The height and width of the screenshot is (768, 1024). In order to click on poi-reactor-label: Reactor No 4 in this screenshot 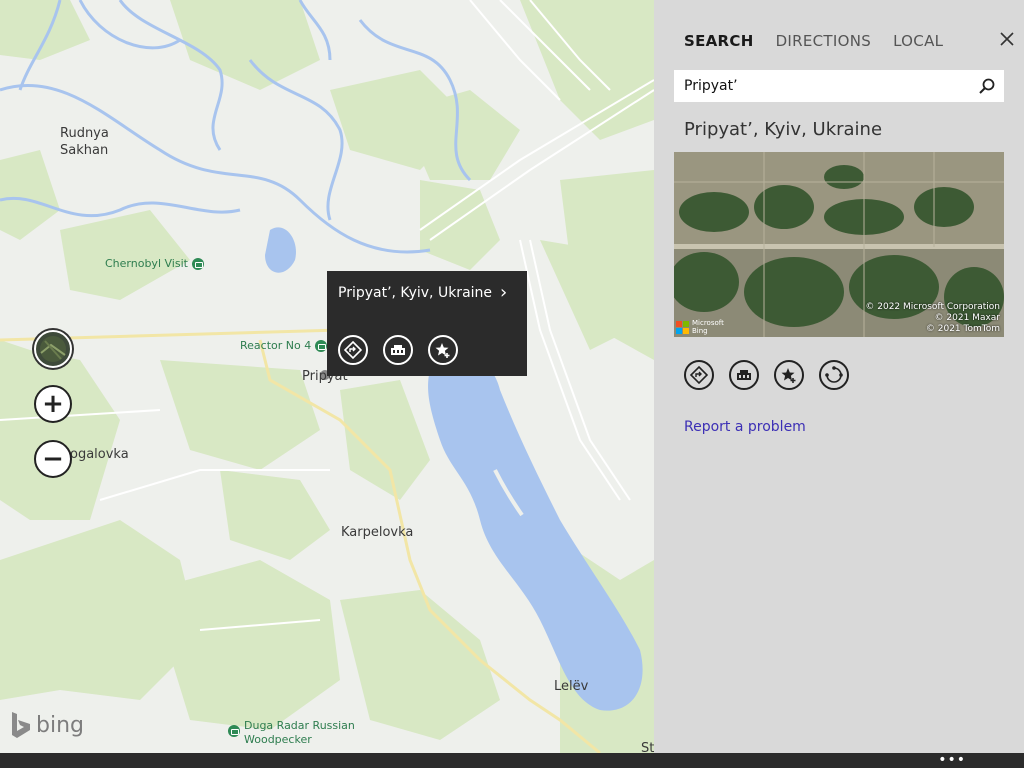, I will do `click(276, 345)`.